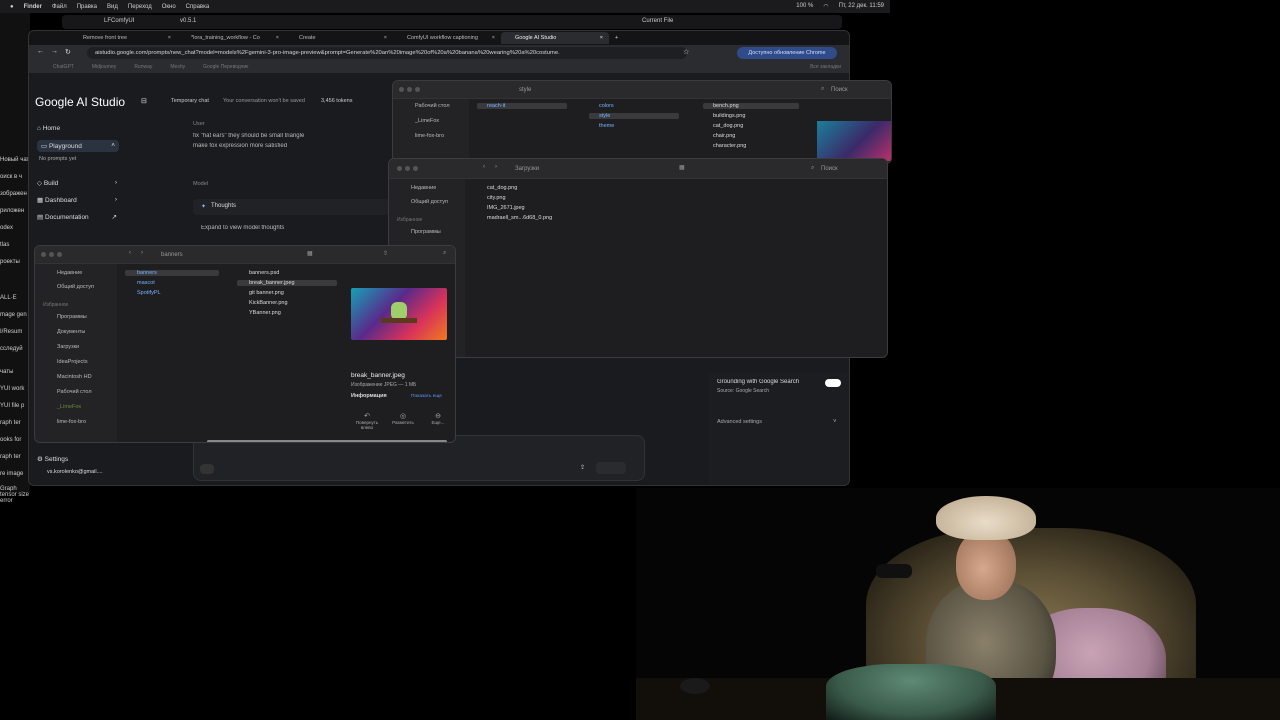 The image size is (1280, 720). Describe the element at coordinates (11, 332) in the screenshot. I see `list-item: I/Resum` at that location.